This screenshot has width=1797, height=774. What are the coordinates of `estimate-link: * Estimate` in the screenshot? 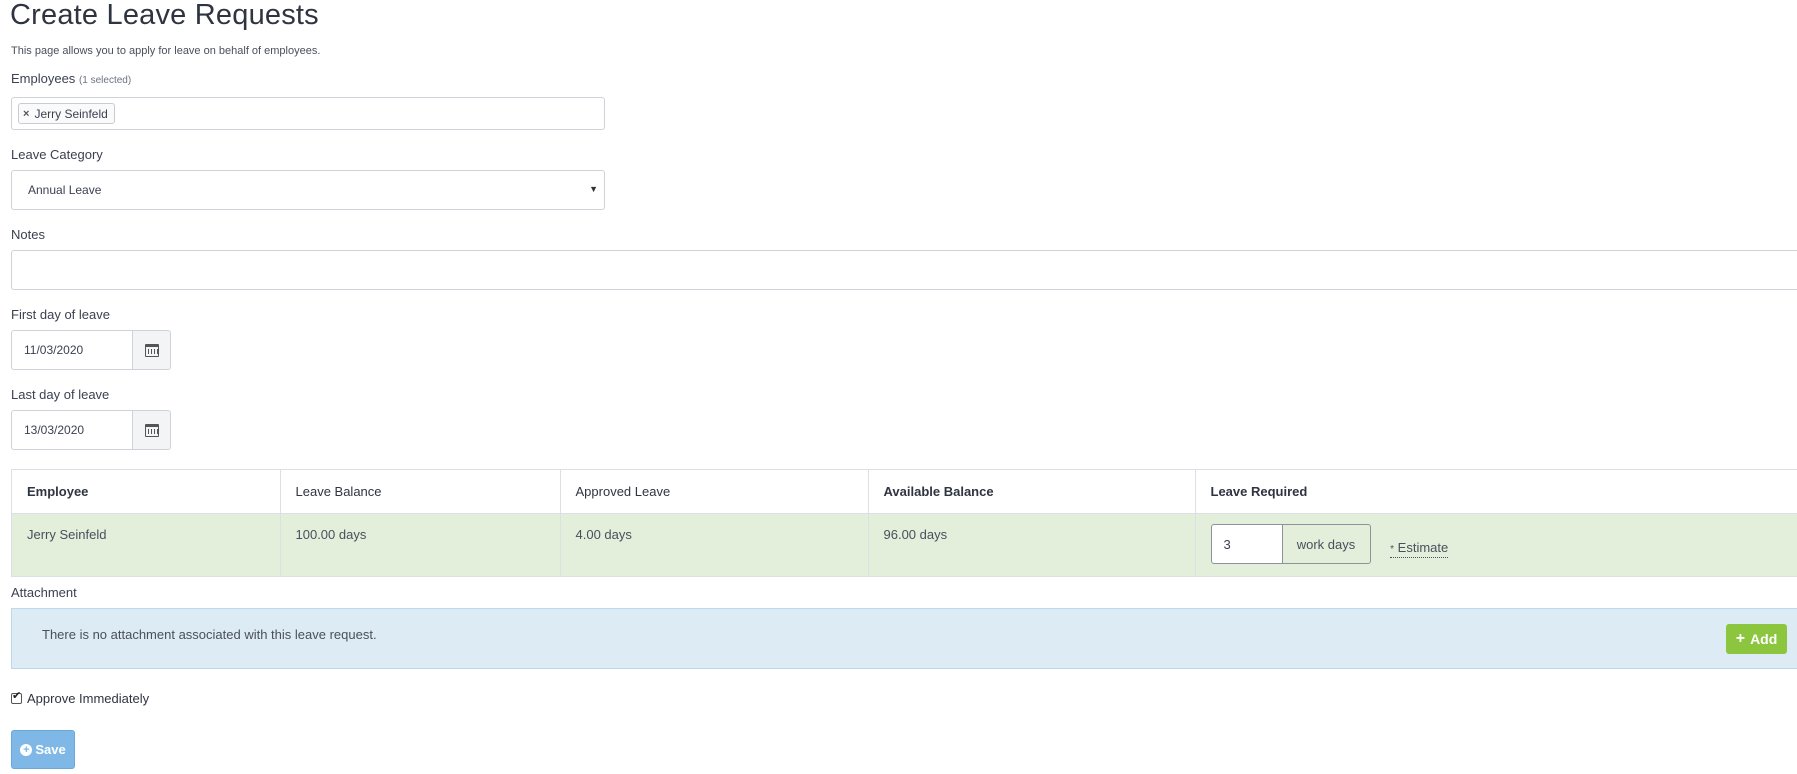 It's located at (1419, 549).